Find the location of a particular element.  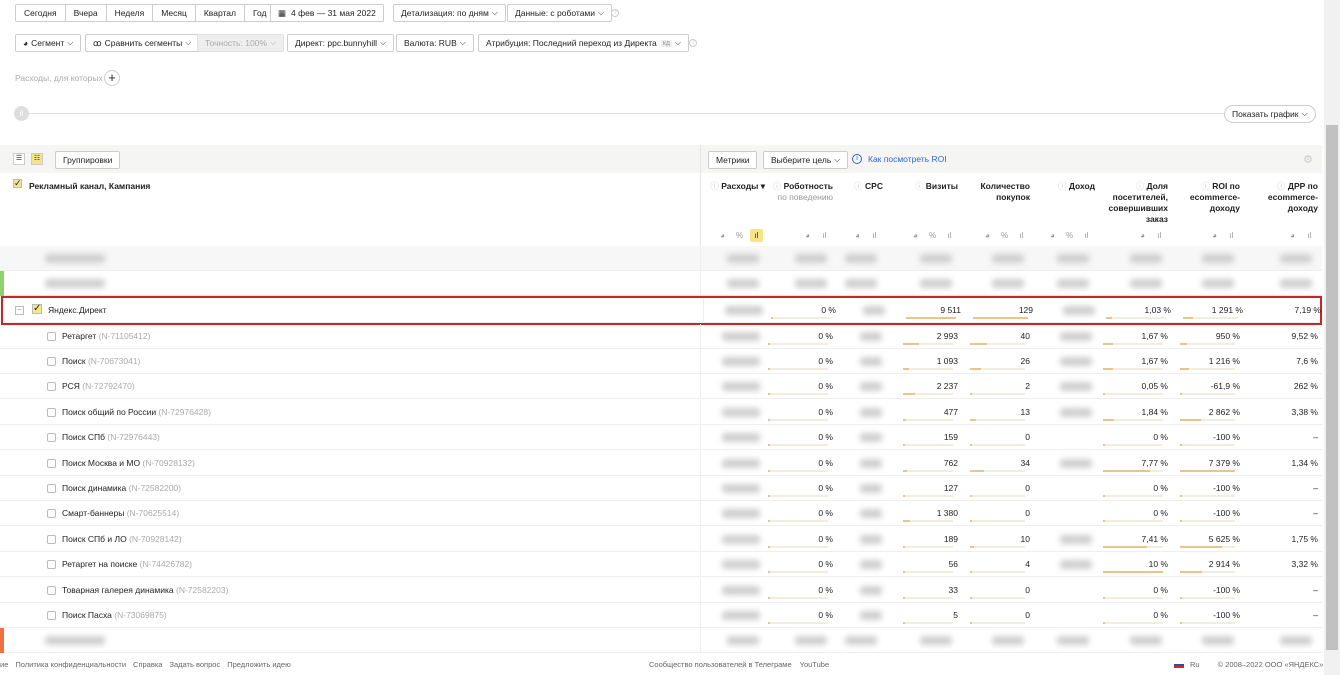

metrics-button: Метрики is located at coordinates (733, 160).